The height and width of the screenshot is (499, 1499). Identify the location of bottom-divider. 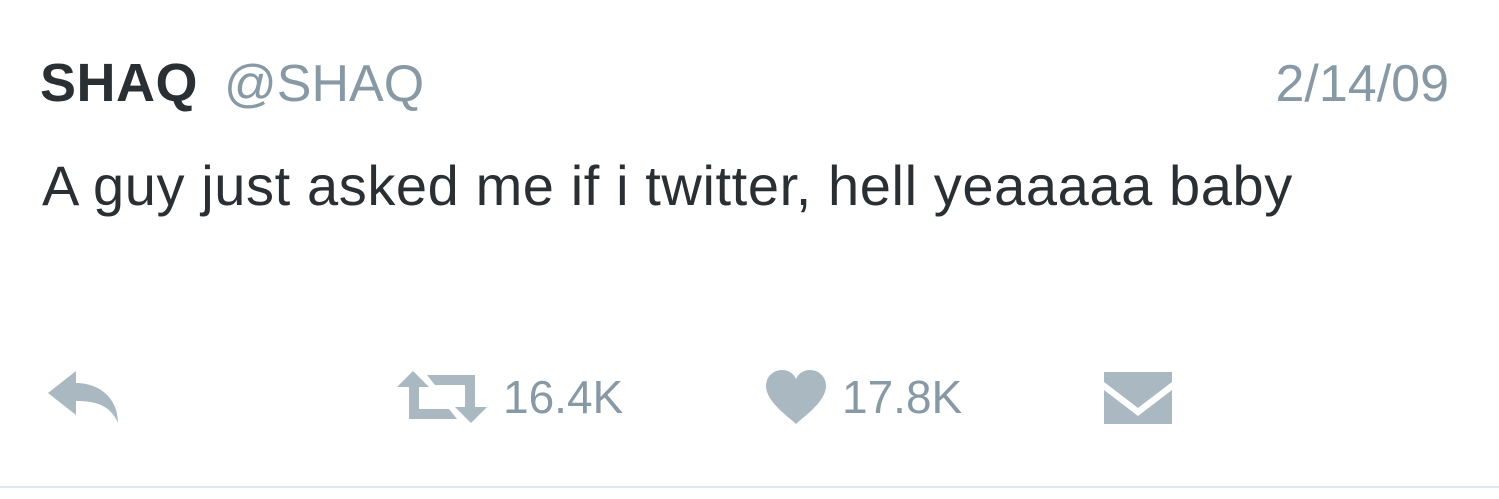
(749, 487).